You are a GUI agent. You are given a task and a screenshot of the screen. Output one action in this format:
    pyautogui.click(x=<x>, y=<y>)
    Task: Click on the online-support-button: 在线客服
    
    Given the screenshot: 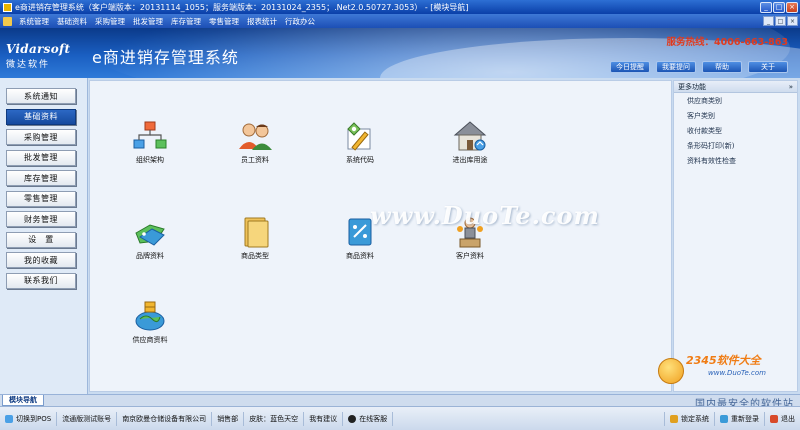 What is the action you would take?
    pyautogui.click(x=368, y=418)
    